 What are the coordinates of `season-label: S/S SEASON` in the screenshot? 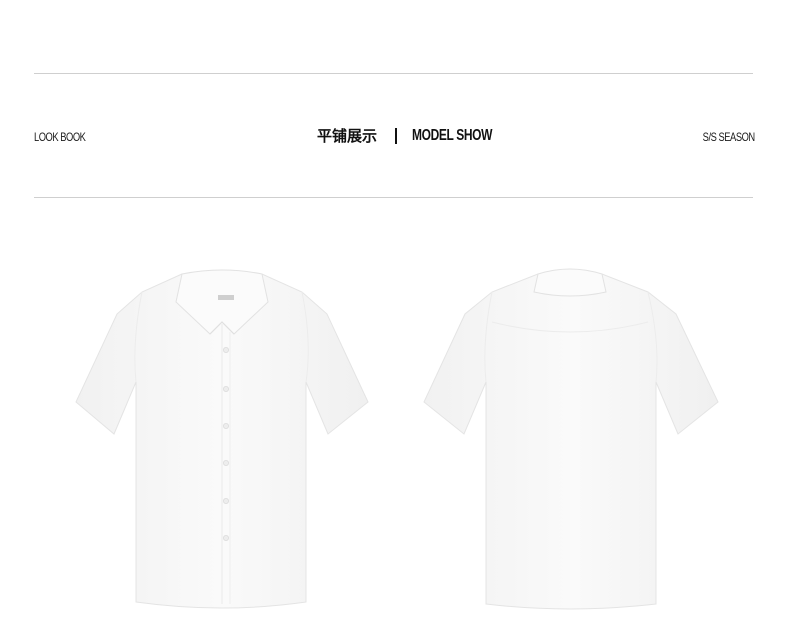 It's located at (728, 137).